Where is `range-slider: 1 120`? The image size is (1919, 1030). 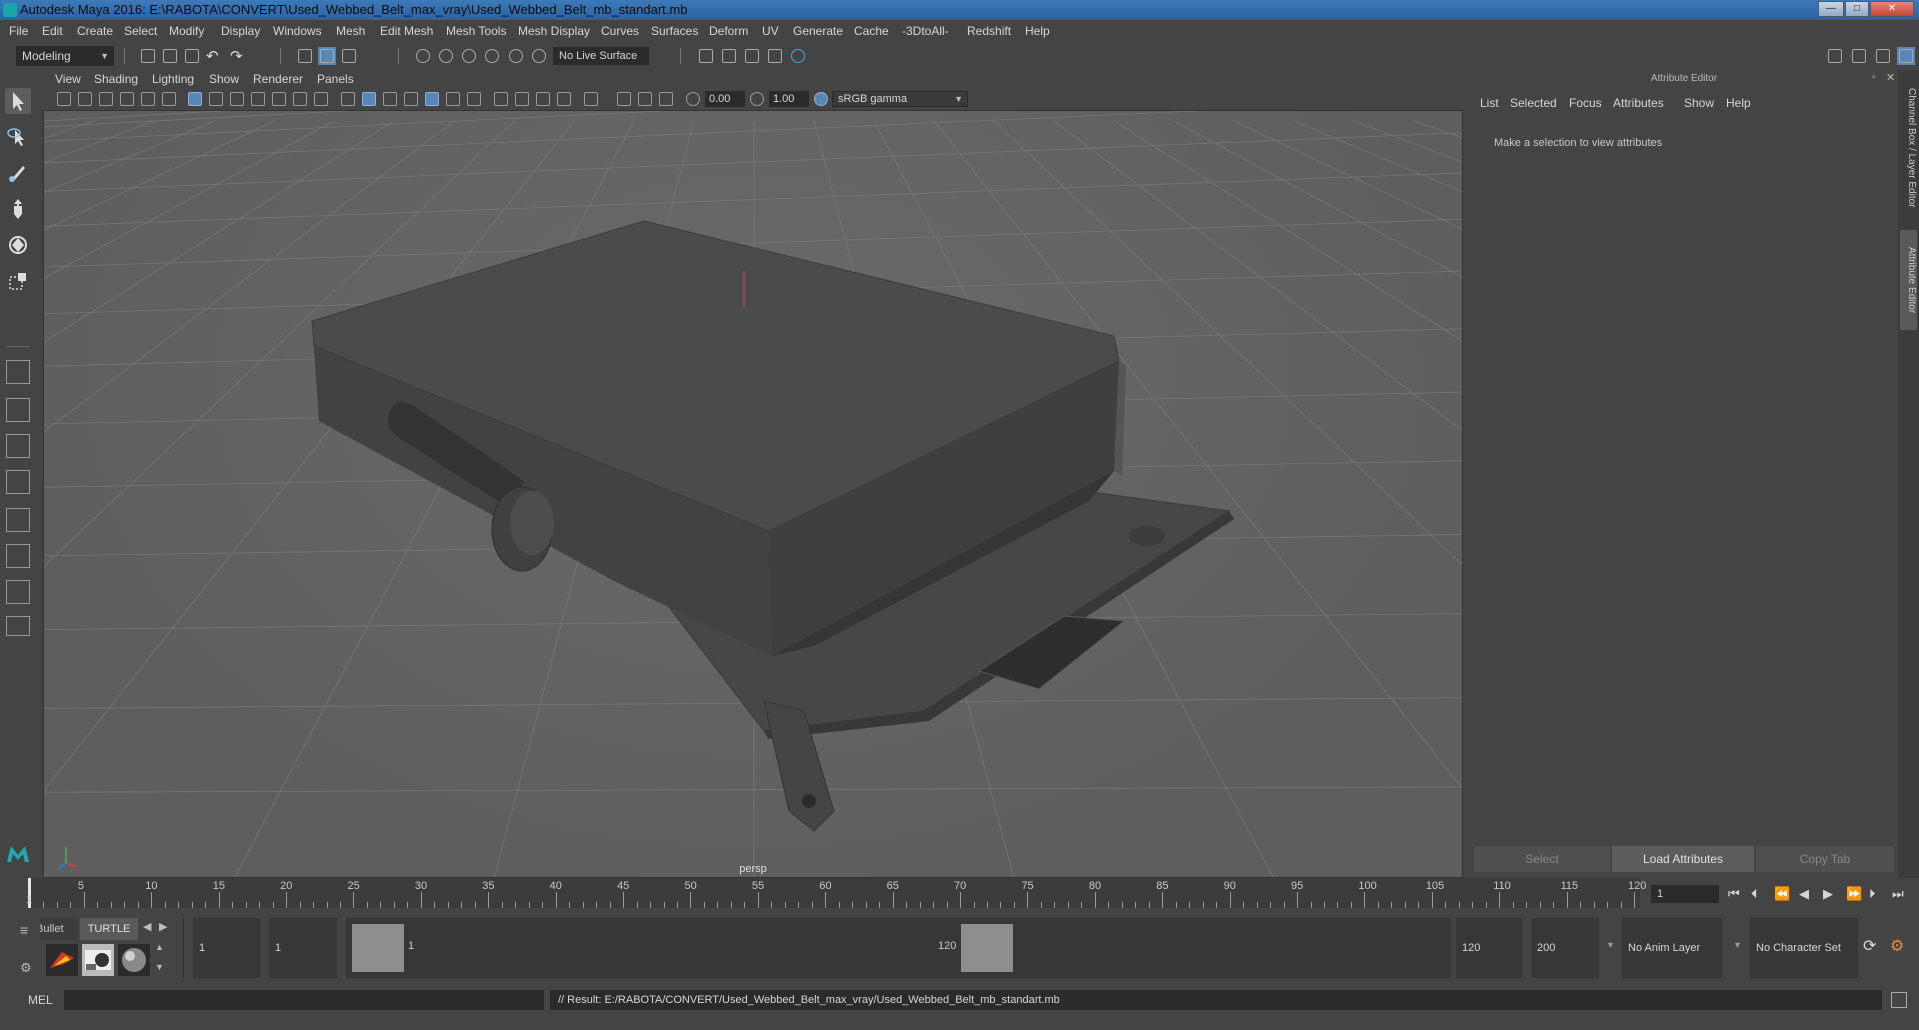 range-slider: 1 120 is located at coordinates (898, 948).